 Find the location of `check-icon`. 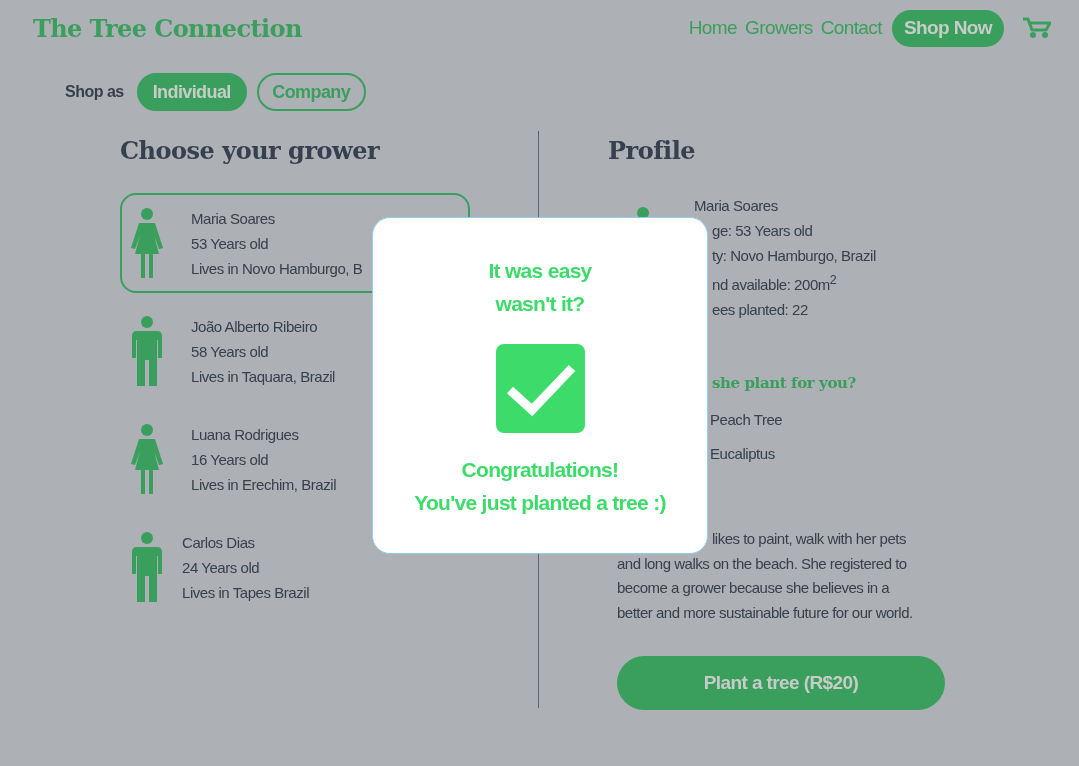

check-icon is located at coordinates (540, 388).